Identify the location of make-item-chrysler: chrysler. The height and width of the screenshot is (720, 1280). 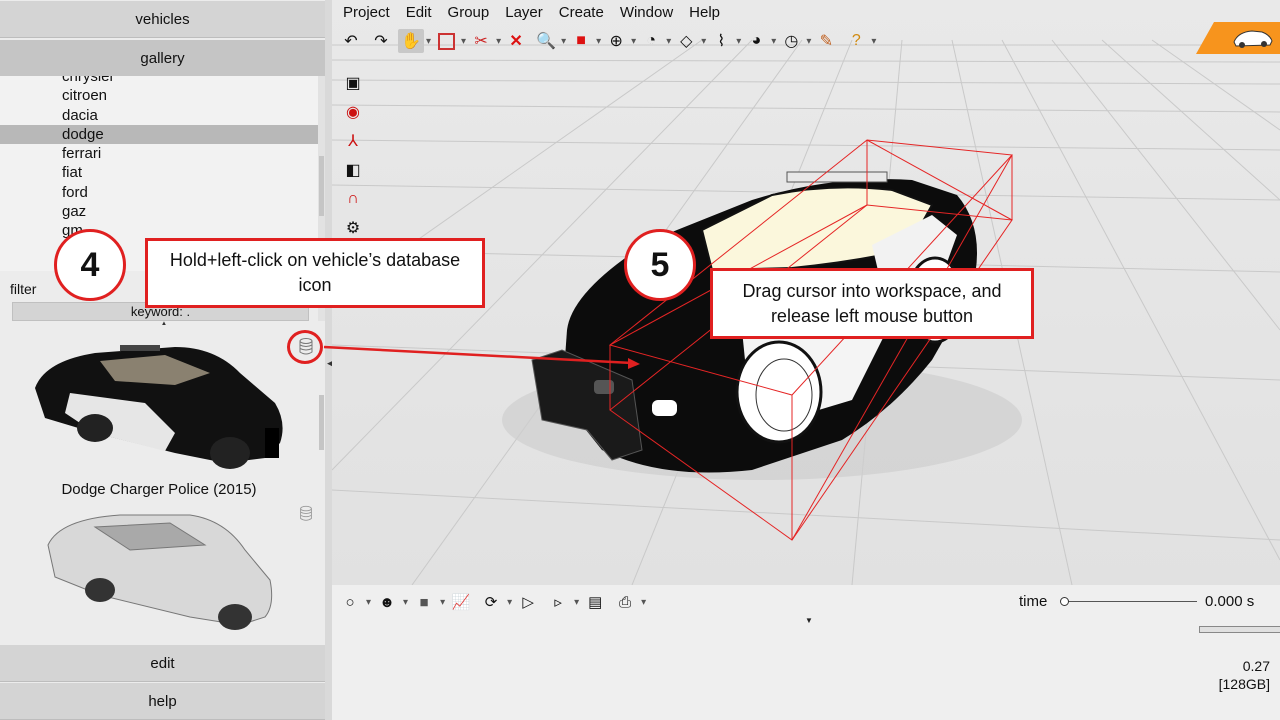
(159, 81).